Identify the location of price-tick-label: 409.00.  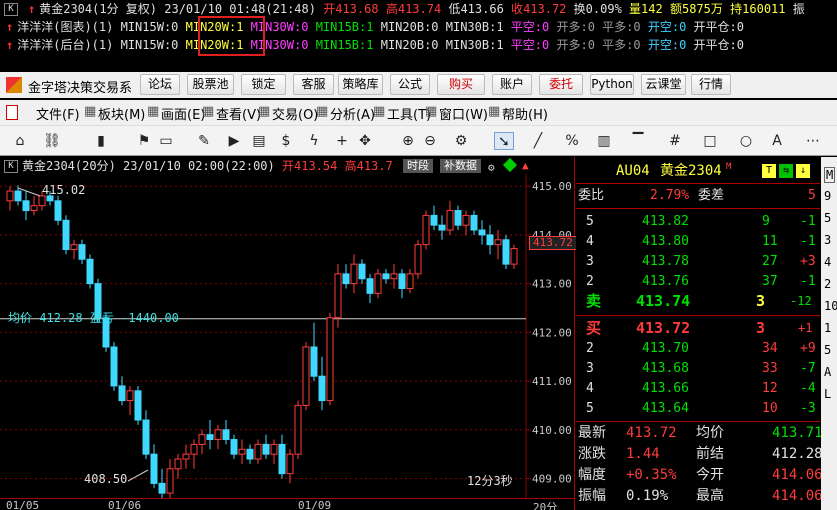
(552, 479).